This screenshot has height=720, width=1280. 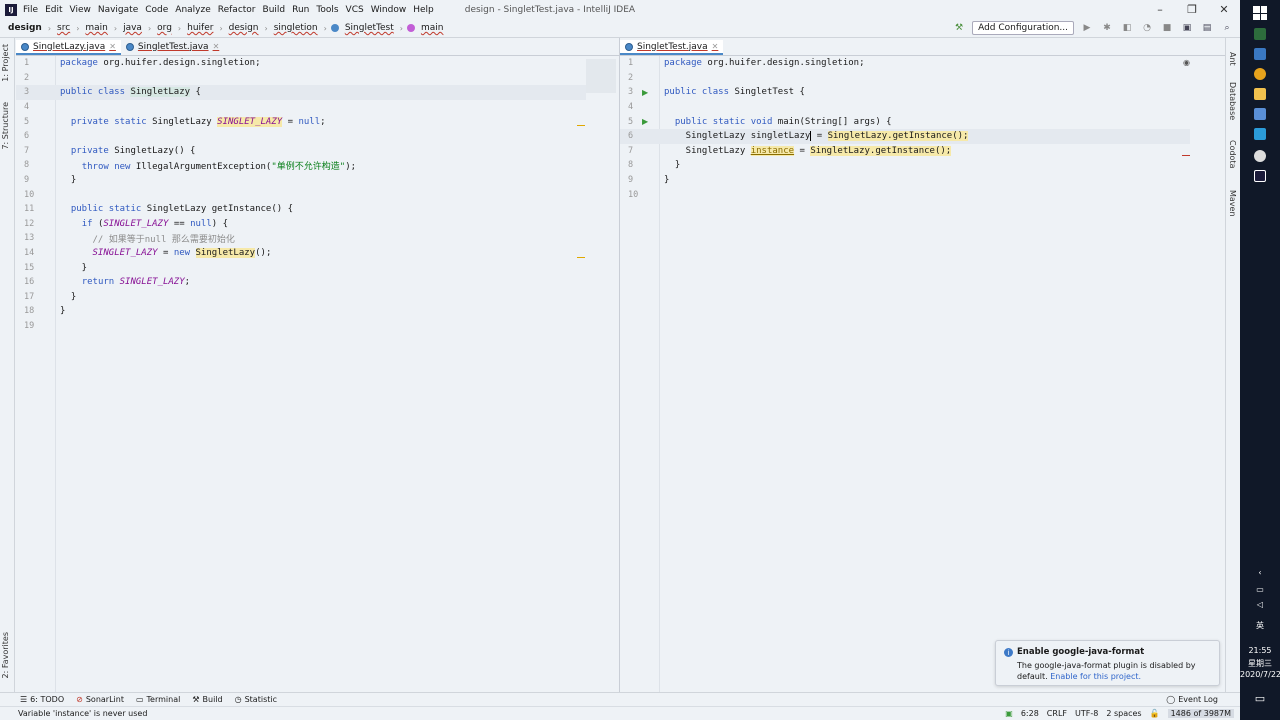 I want to click on favorites-tool-button: 2: Favorites, so click(x=5, y=655).